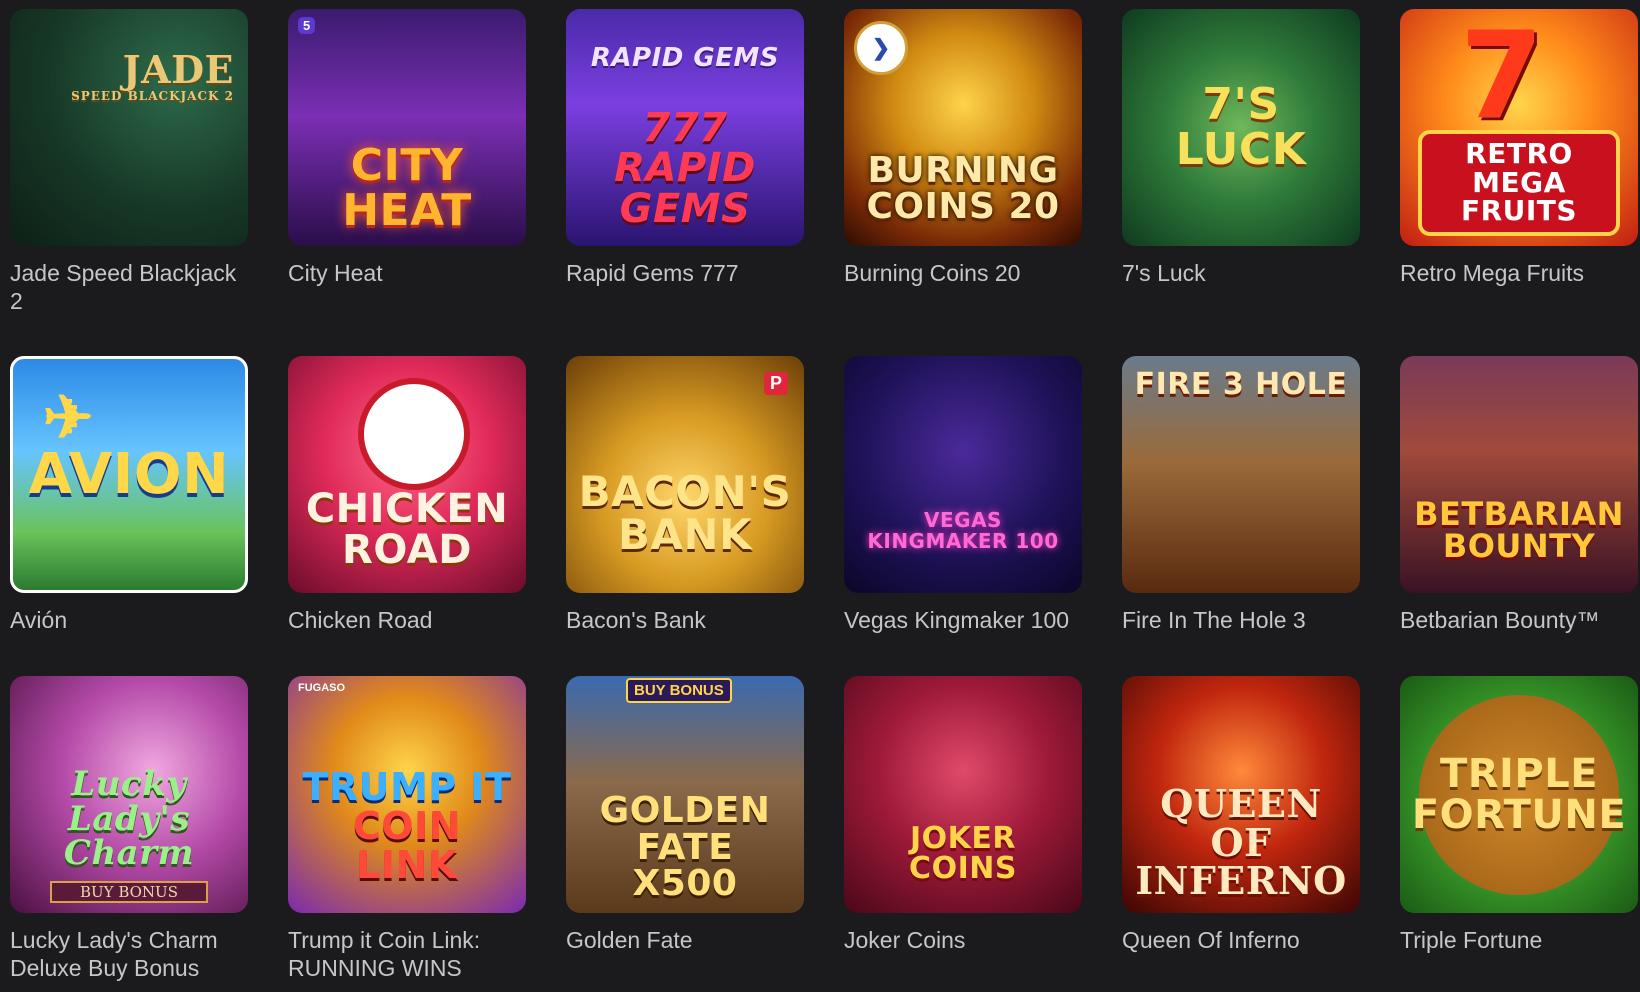  What do you see at coordinates (685, 273) in the screenshot?
I see `game-title: Rapid Gems 777` at bounding box center [685, 273].